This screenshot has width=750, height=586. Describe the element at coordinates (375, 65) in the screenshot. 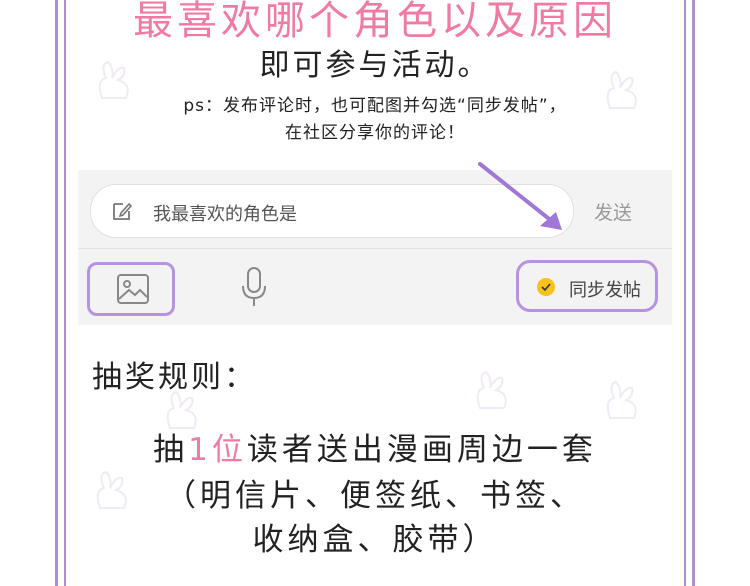

I see `page-subtitle: 即可参与活动。` at that location.